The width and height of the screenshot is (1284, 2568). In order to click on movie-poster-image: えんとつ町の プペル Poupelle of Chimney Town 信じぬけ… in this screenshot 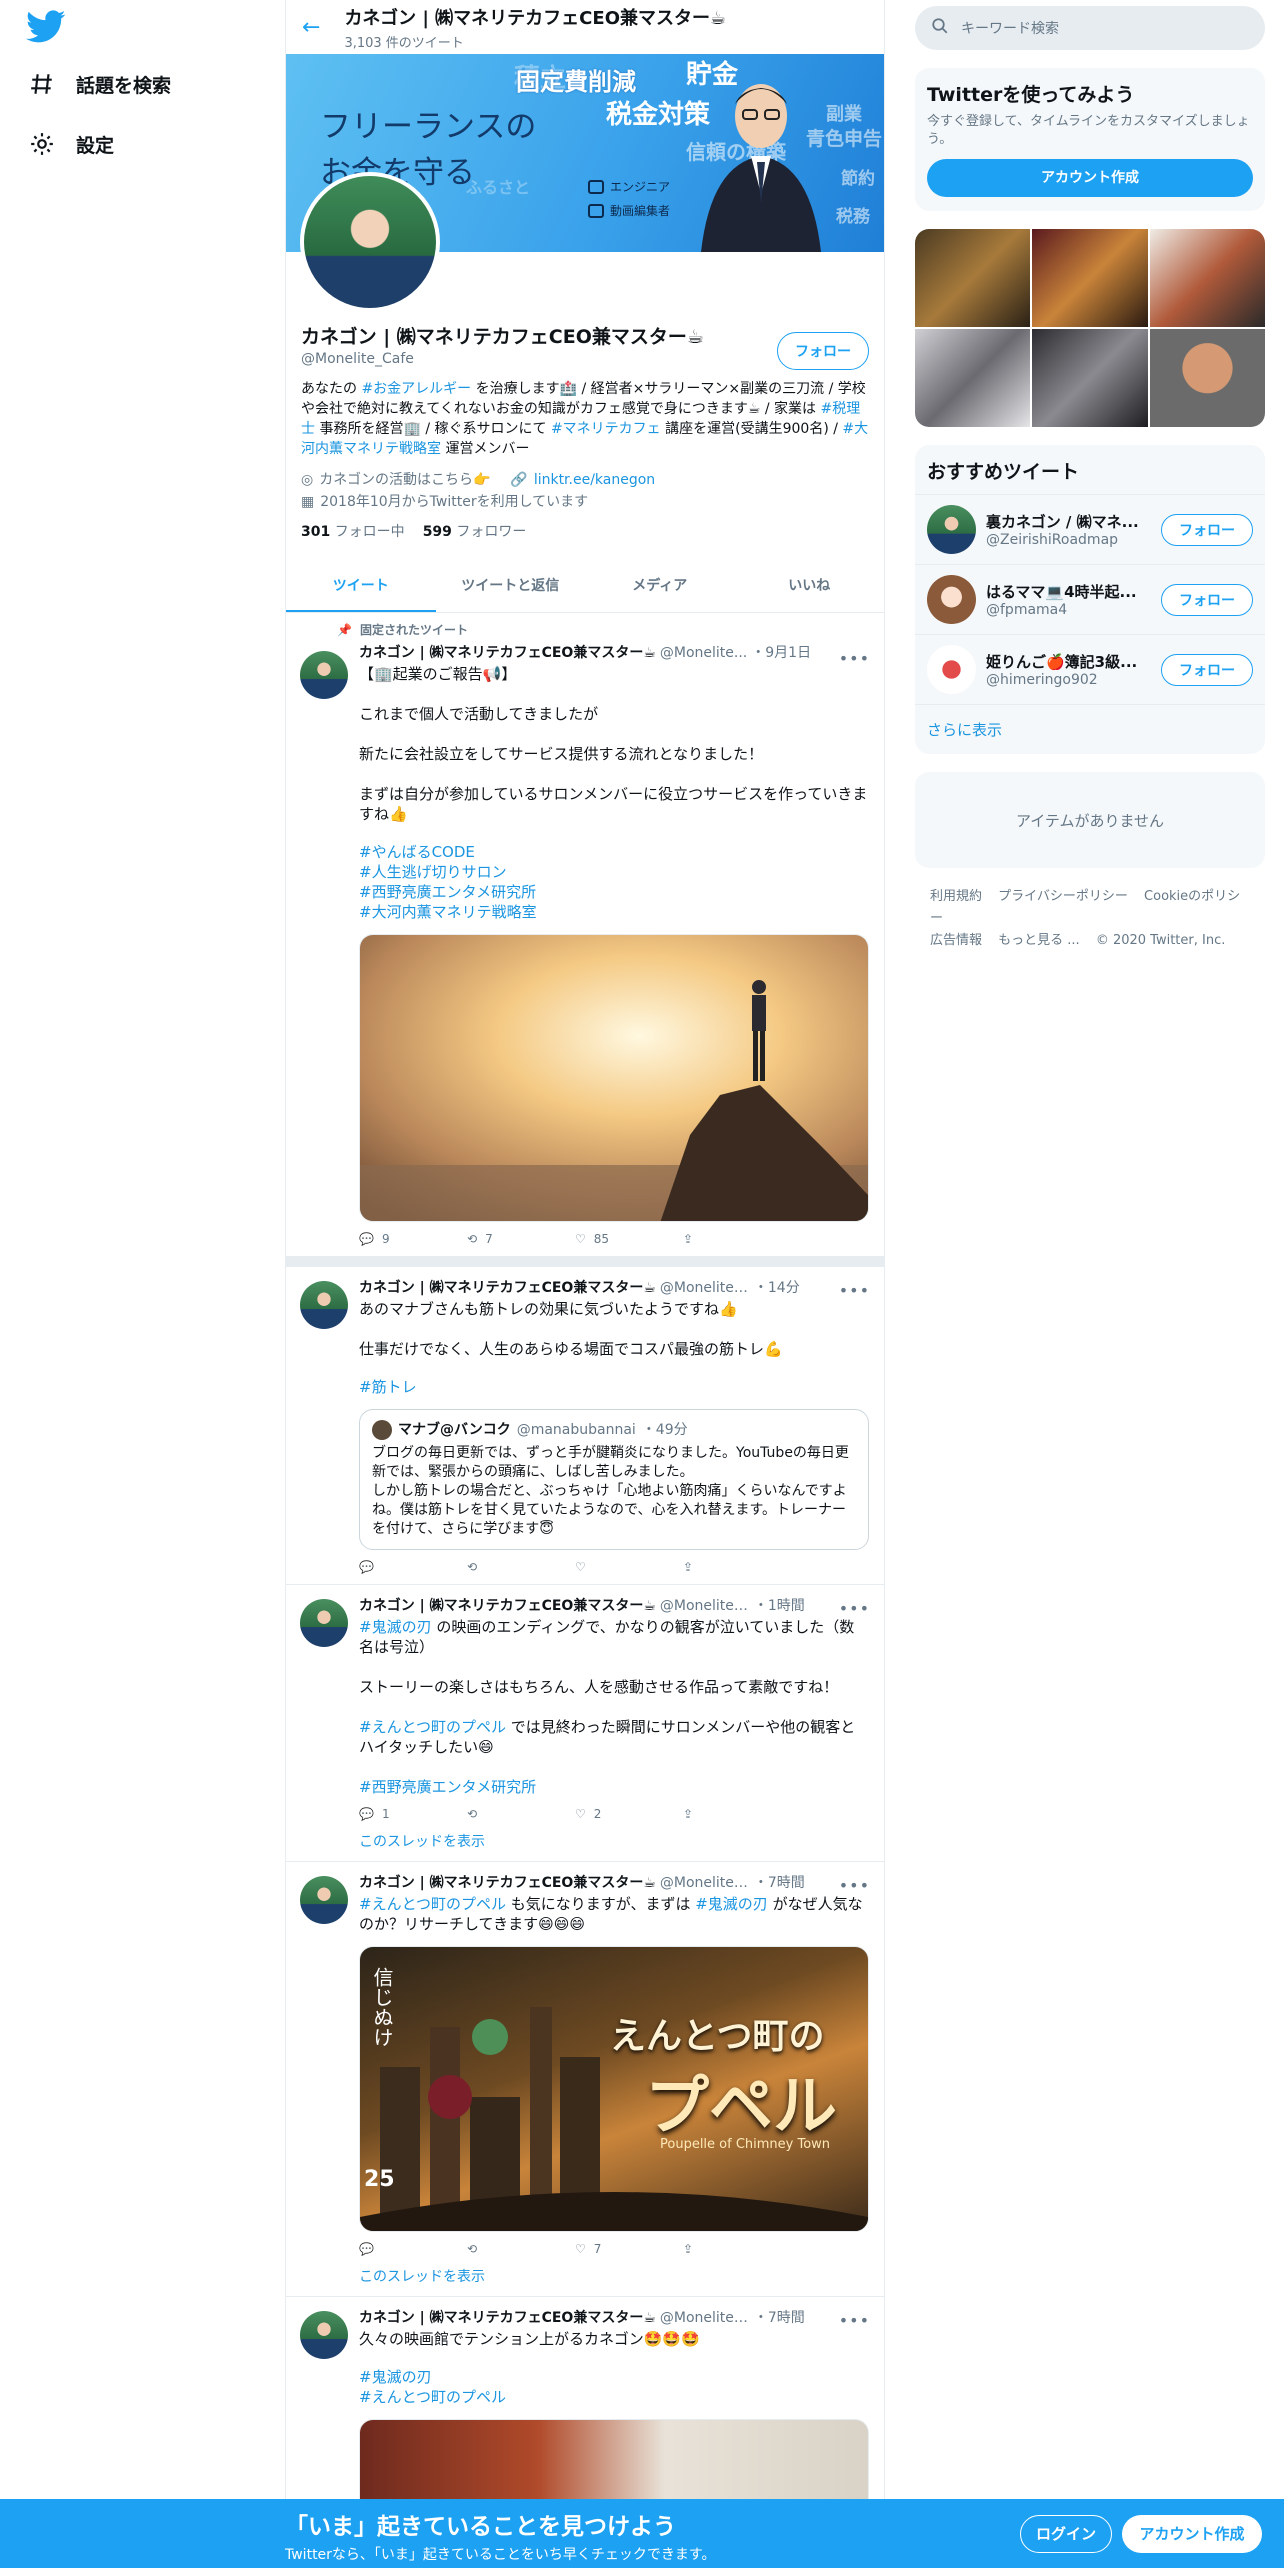, I will do `click(614, 2089)`.